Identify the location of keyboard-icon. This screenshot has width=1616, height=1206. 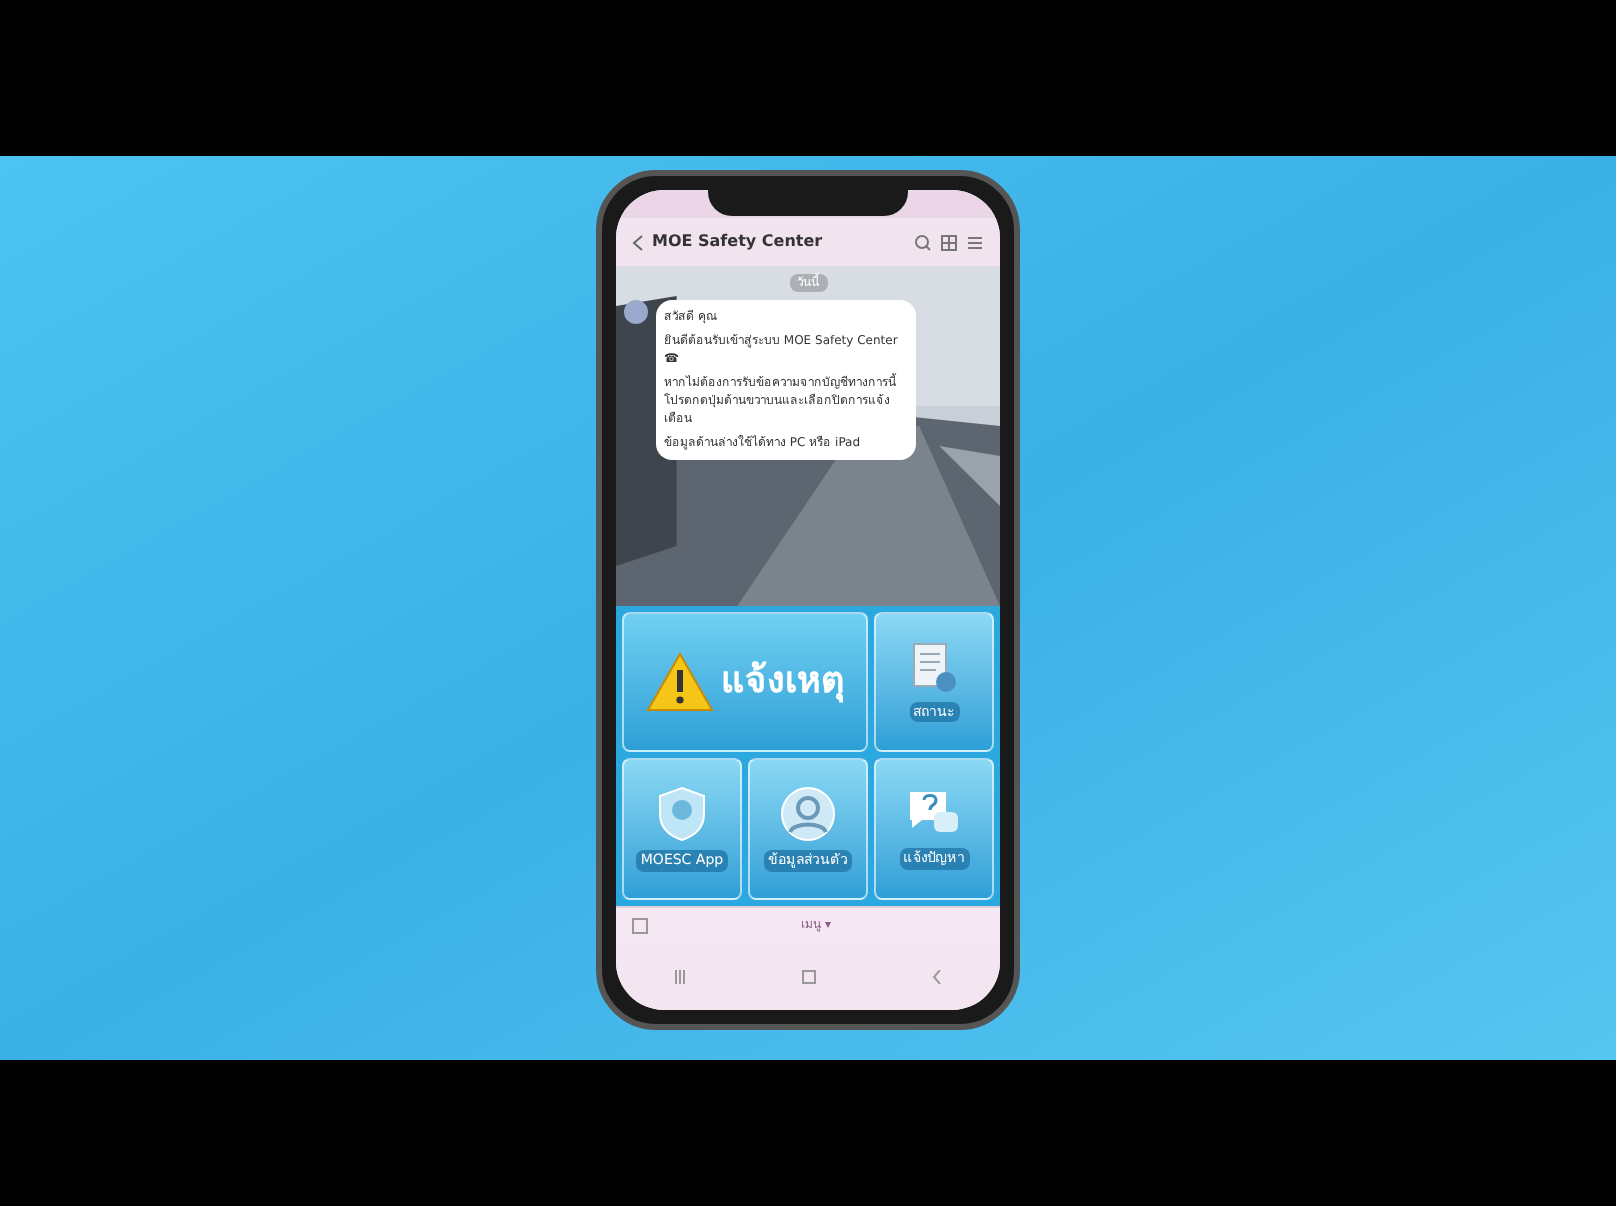
(640, 925).